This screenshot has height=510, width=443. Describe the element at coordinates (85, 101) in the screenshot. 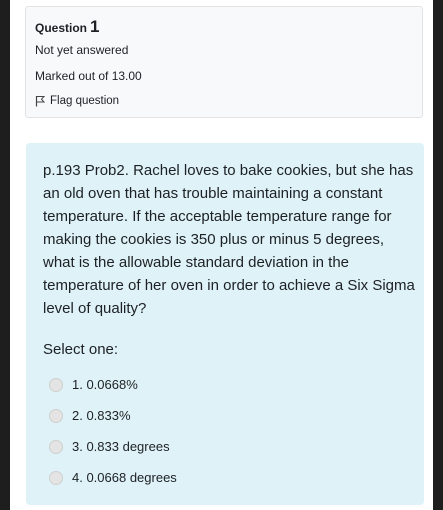

I see `flag-question-label: Flag question` at that location.